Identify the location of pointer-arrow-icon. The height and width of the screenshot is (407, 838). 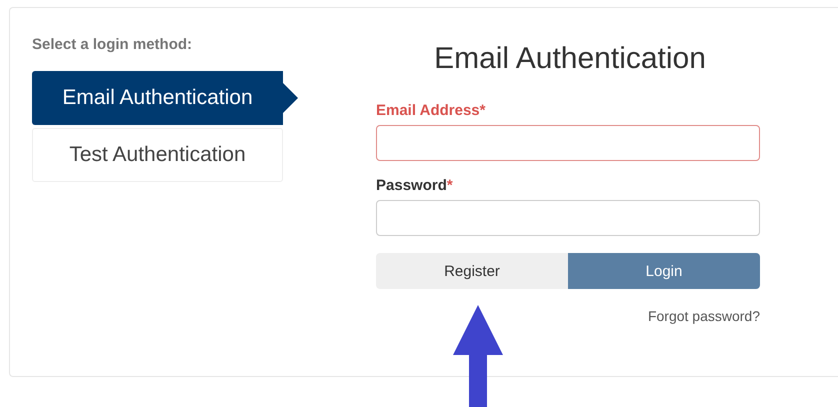
(478, 356).